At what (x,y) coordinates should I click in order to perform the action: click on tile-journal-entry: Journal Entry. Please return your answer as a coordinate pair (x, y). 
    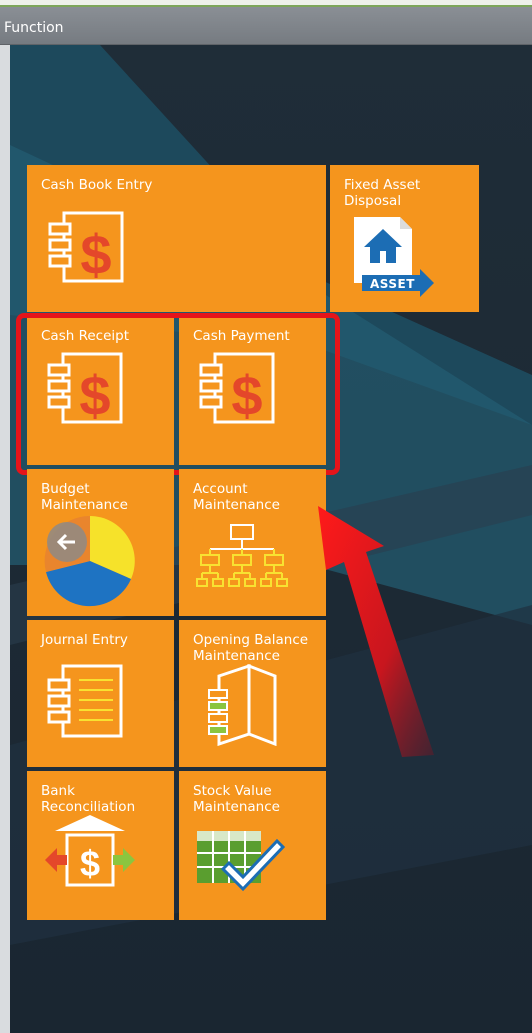
    Looking at the image, I should click on (100, 693).